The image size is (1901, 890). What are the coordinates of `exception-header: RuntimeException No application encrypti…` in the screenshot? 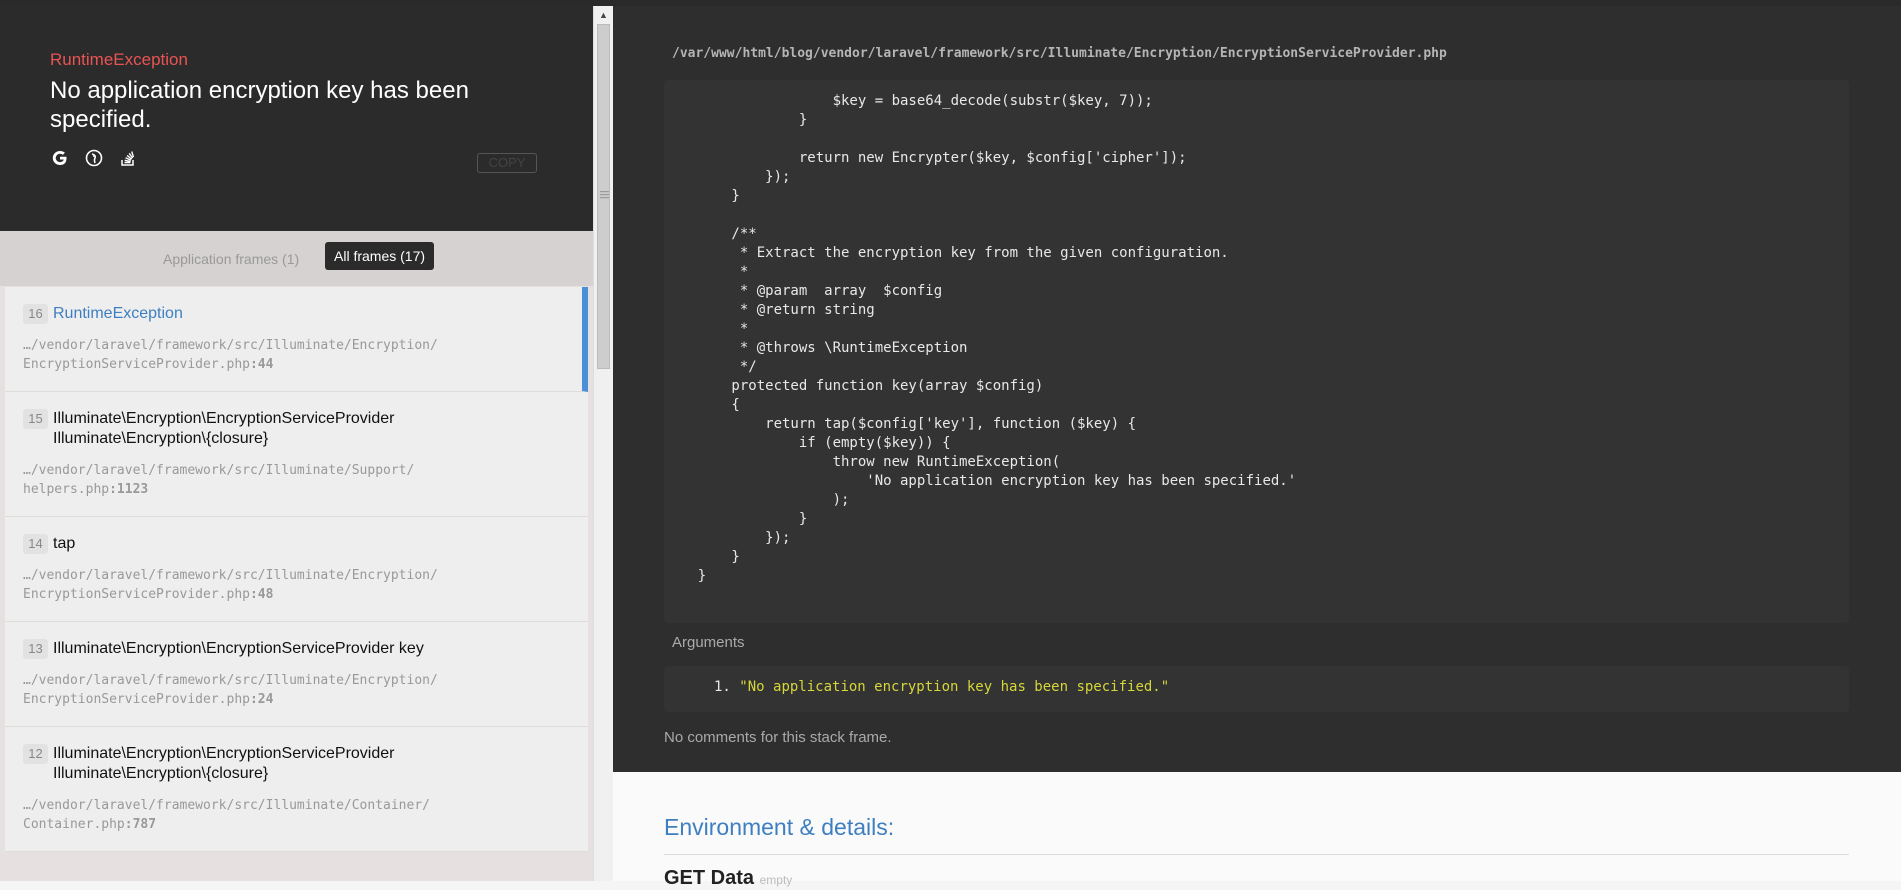 It's located at (296, 118).